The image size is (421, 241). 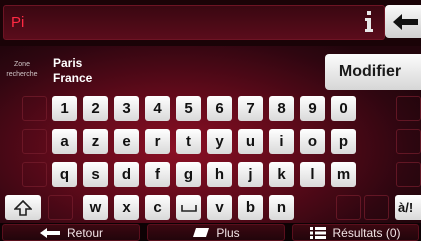 What do you see at coordinates (408, 207) in the screenshot?
I see `accent-symbols-key: à/!` at bounding box center [408, 207].